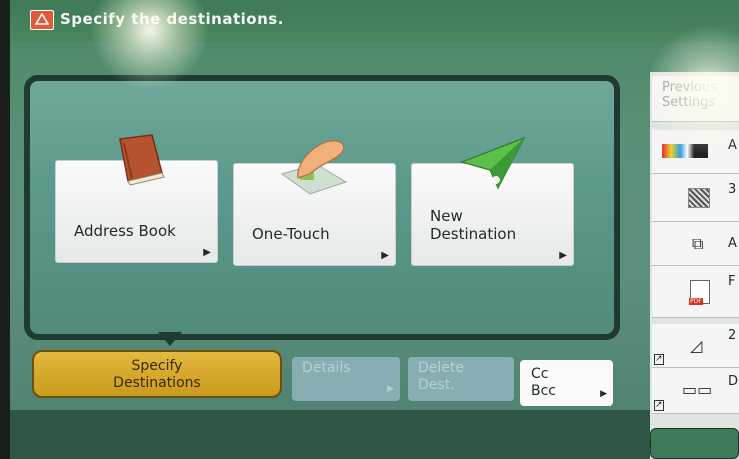 Image resolution: width=739 pixels, height=459 pixels. What do you see at coordinates (374, 21) in the screenshot?
I see `top-bar: Specify the destinations.` at bounding box center [374, 21].